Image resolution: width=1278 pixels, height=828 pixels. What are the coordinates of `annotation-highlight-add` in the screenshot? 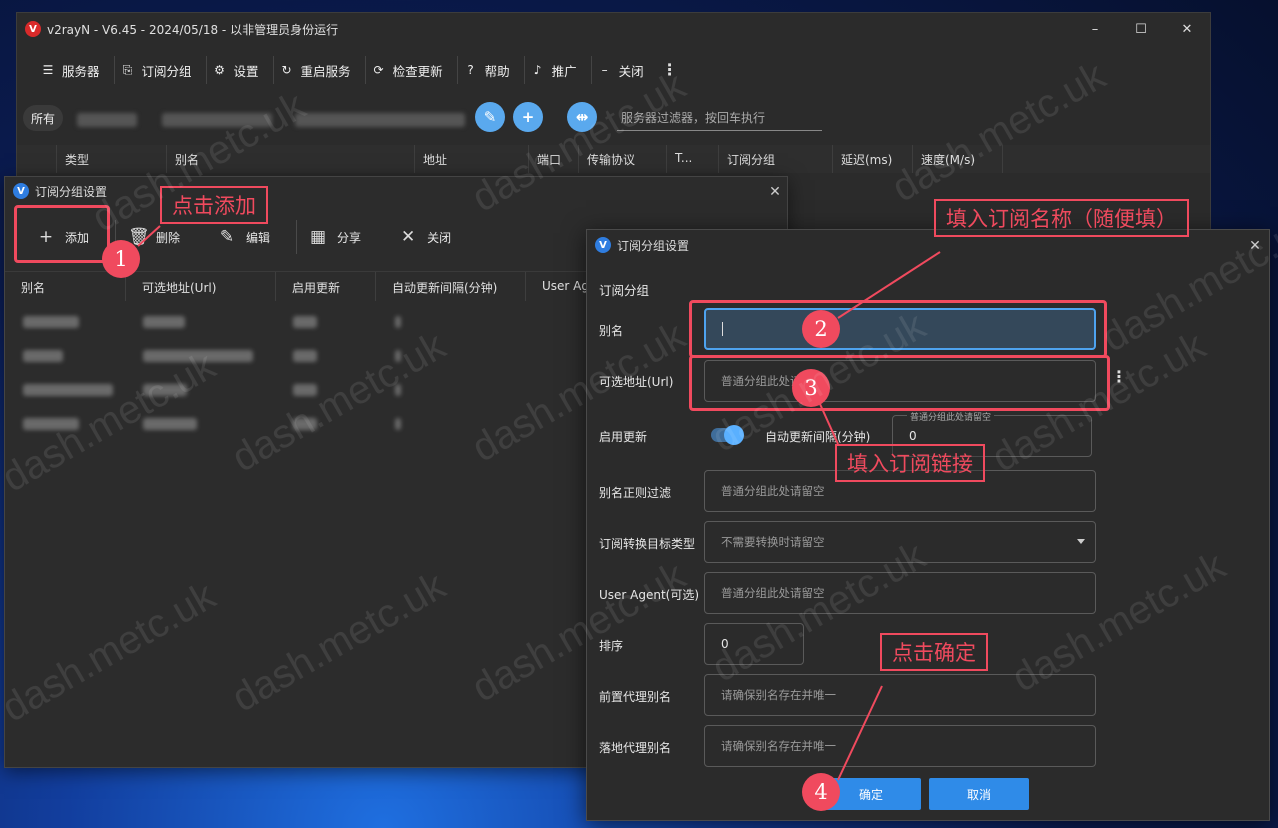 It's located at (62, 234).